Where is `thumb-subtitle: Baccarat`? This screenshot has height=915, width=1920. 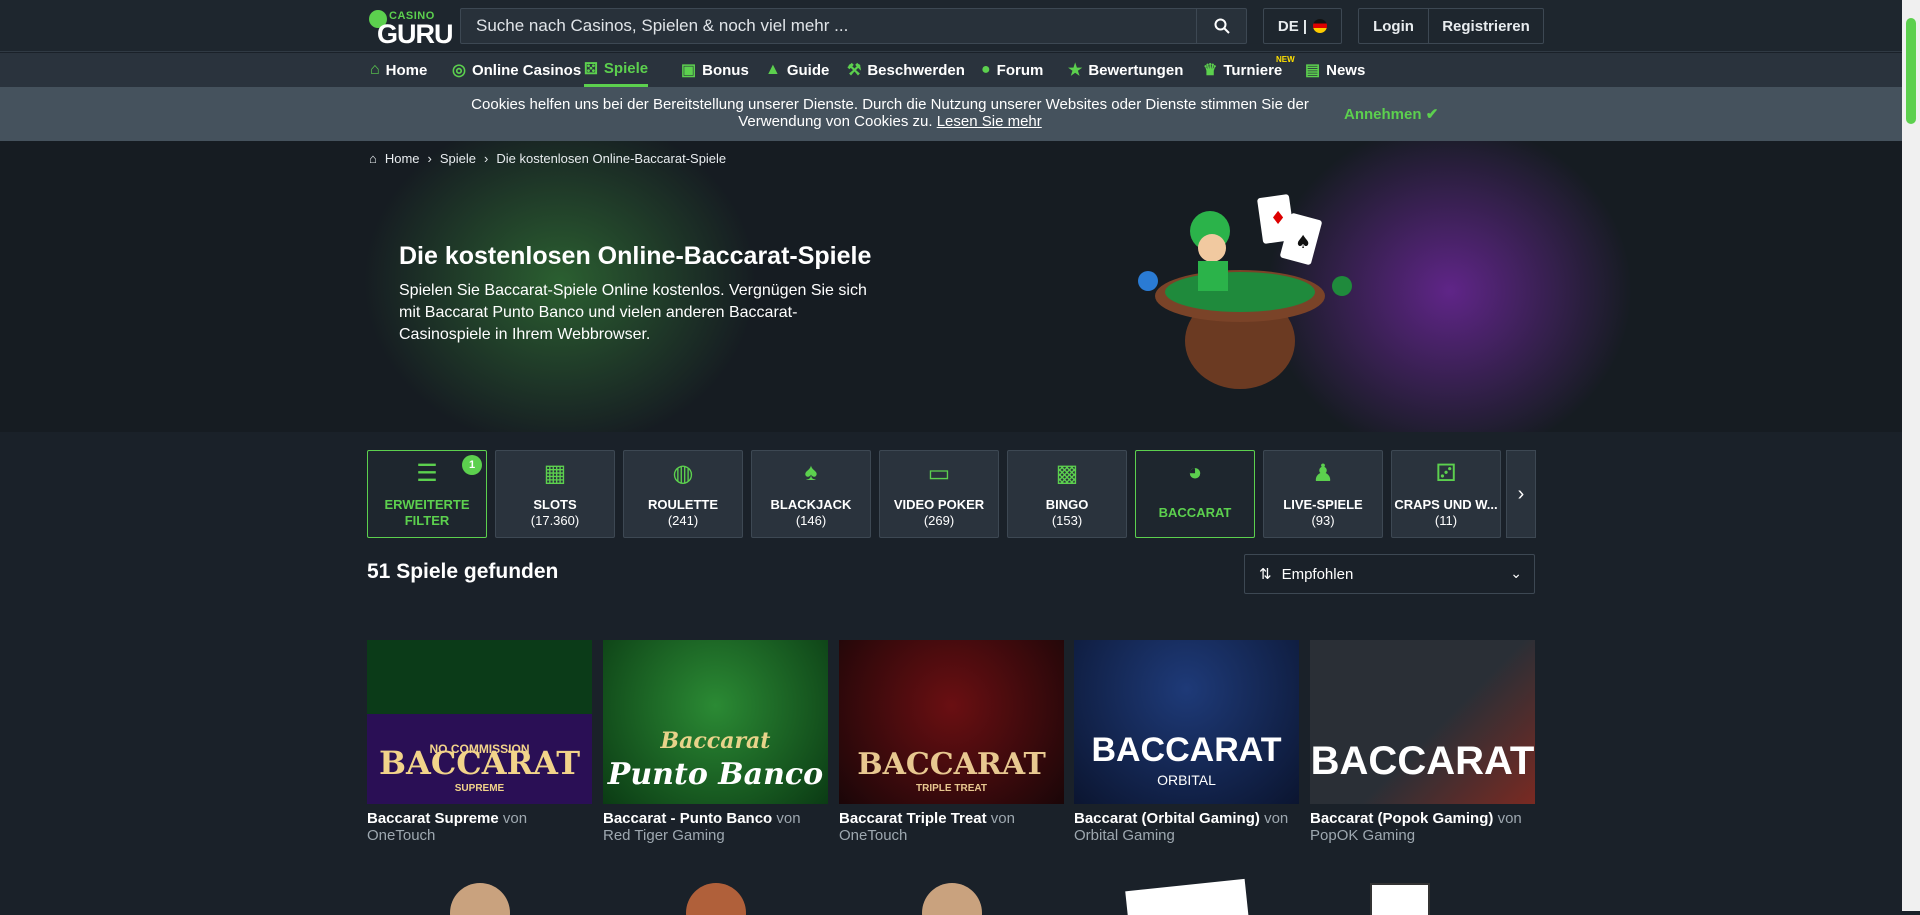 thumb-subtitle: Baccarat is located at coordinates (715, 741).